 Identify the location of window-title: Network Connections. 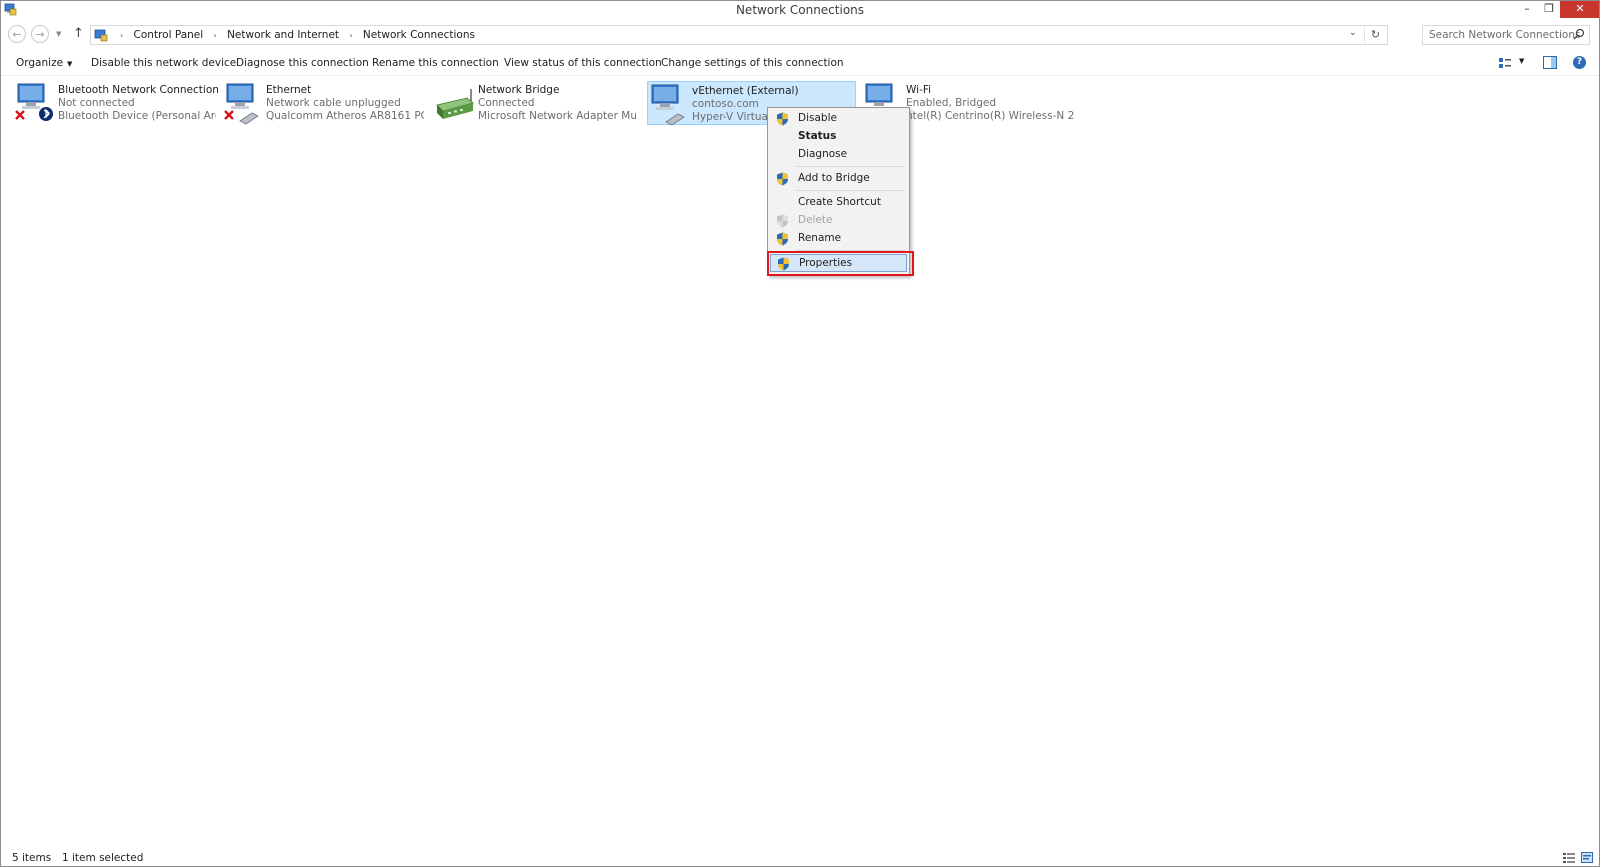
(800, 10).